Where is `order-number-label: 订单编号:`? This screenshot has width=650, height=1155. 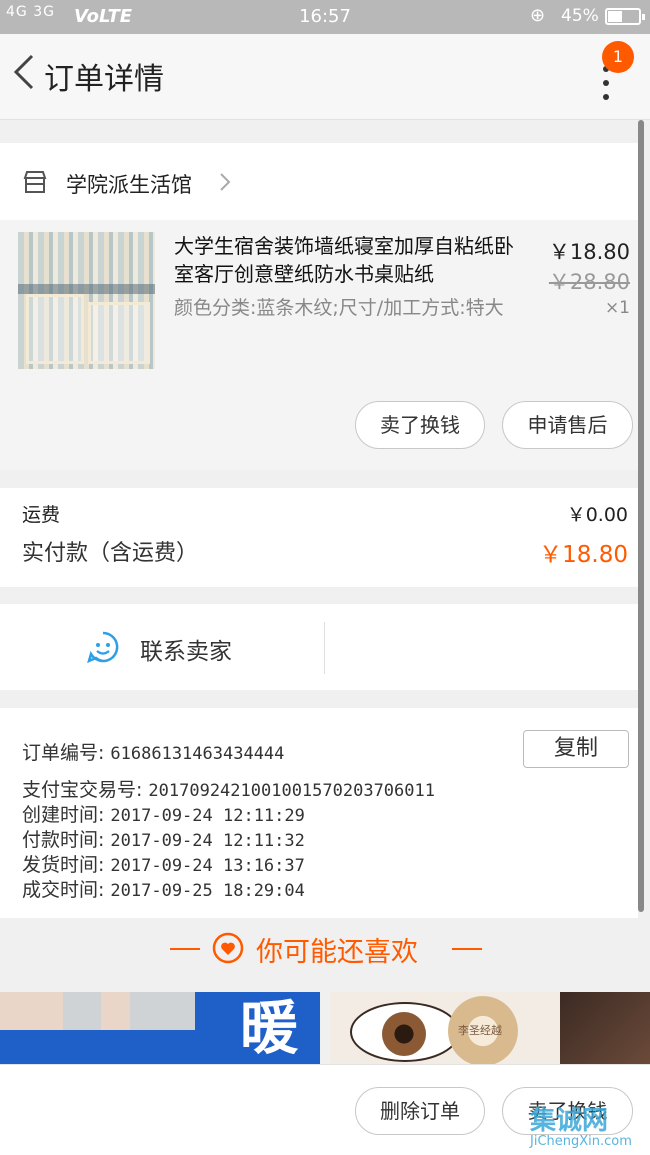 order-number-label: 订单编号: is located at coordinates (63, 753).